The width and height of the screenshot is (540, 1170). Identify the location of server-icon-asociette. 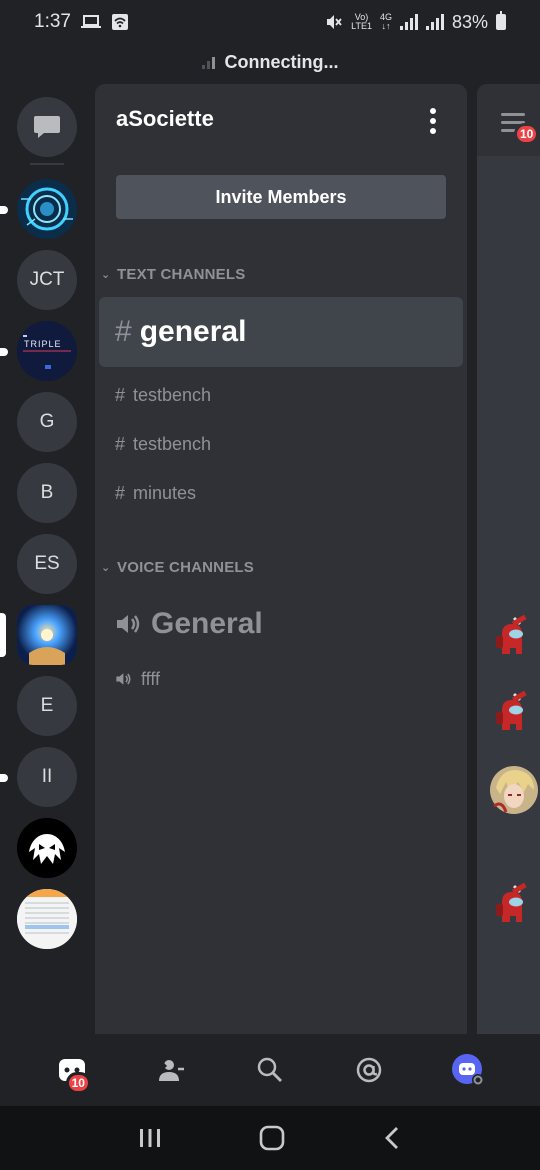
(47, 635).